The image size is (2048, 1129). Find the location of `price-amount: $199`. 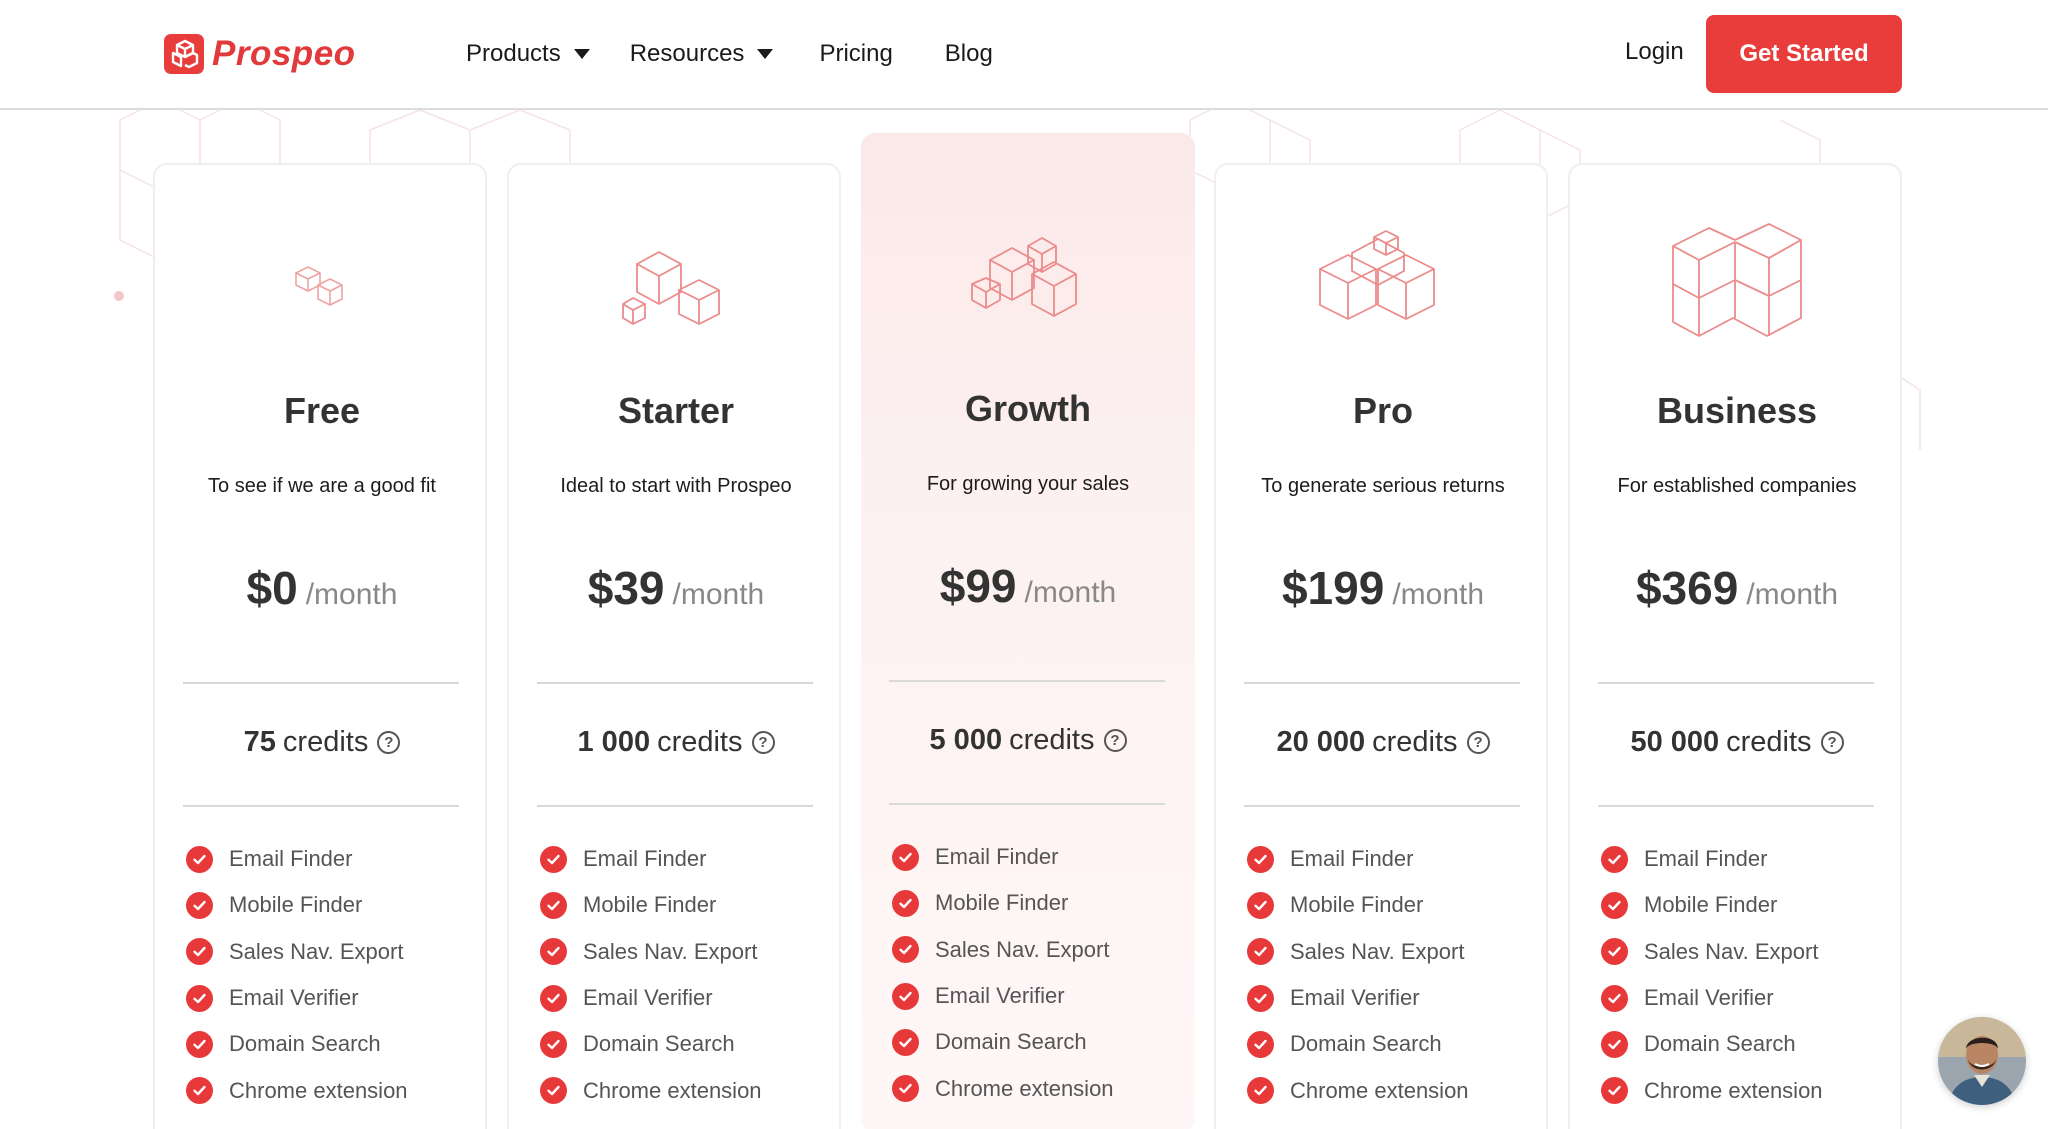

price-amount: $199 is located at coordinates (1333, 588).